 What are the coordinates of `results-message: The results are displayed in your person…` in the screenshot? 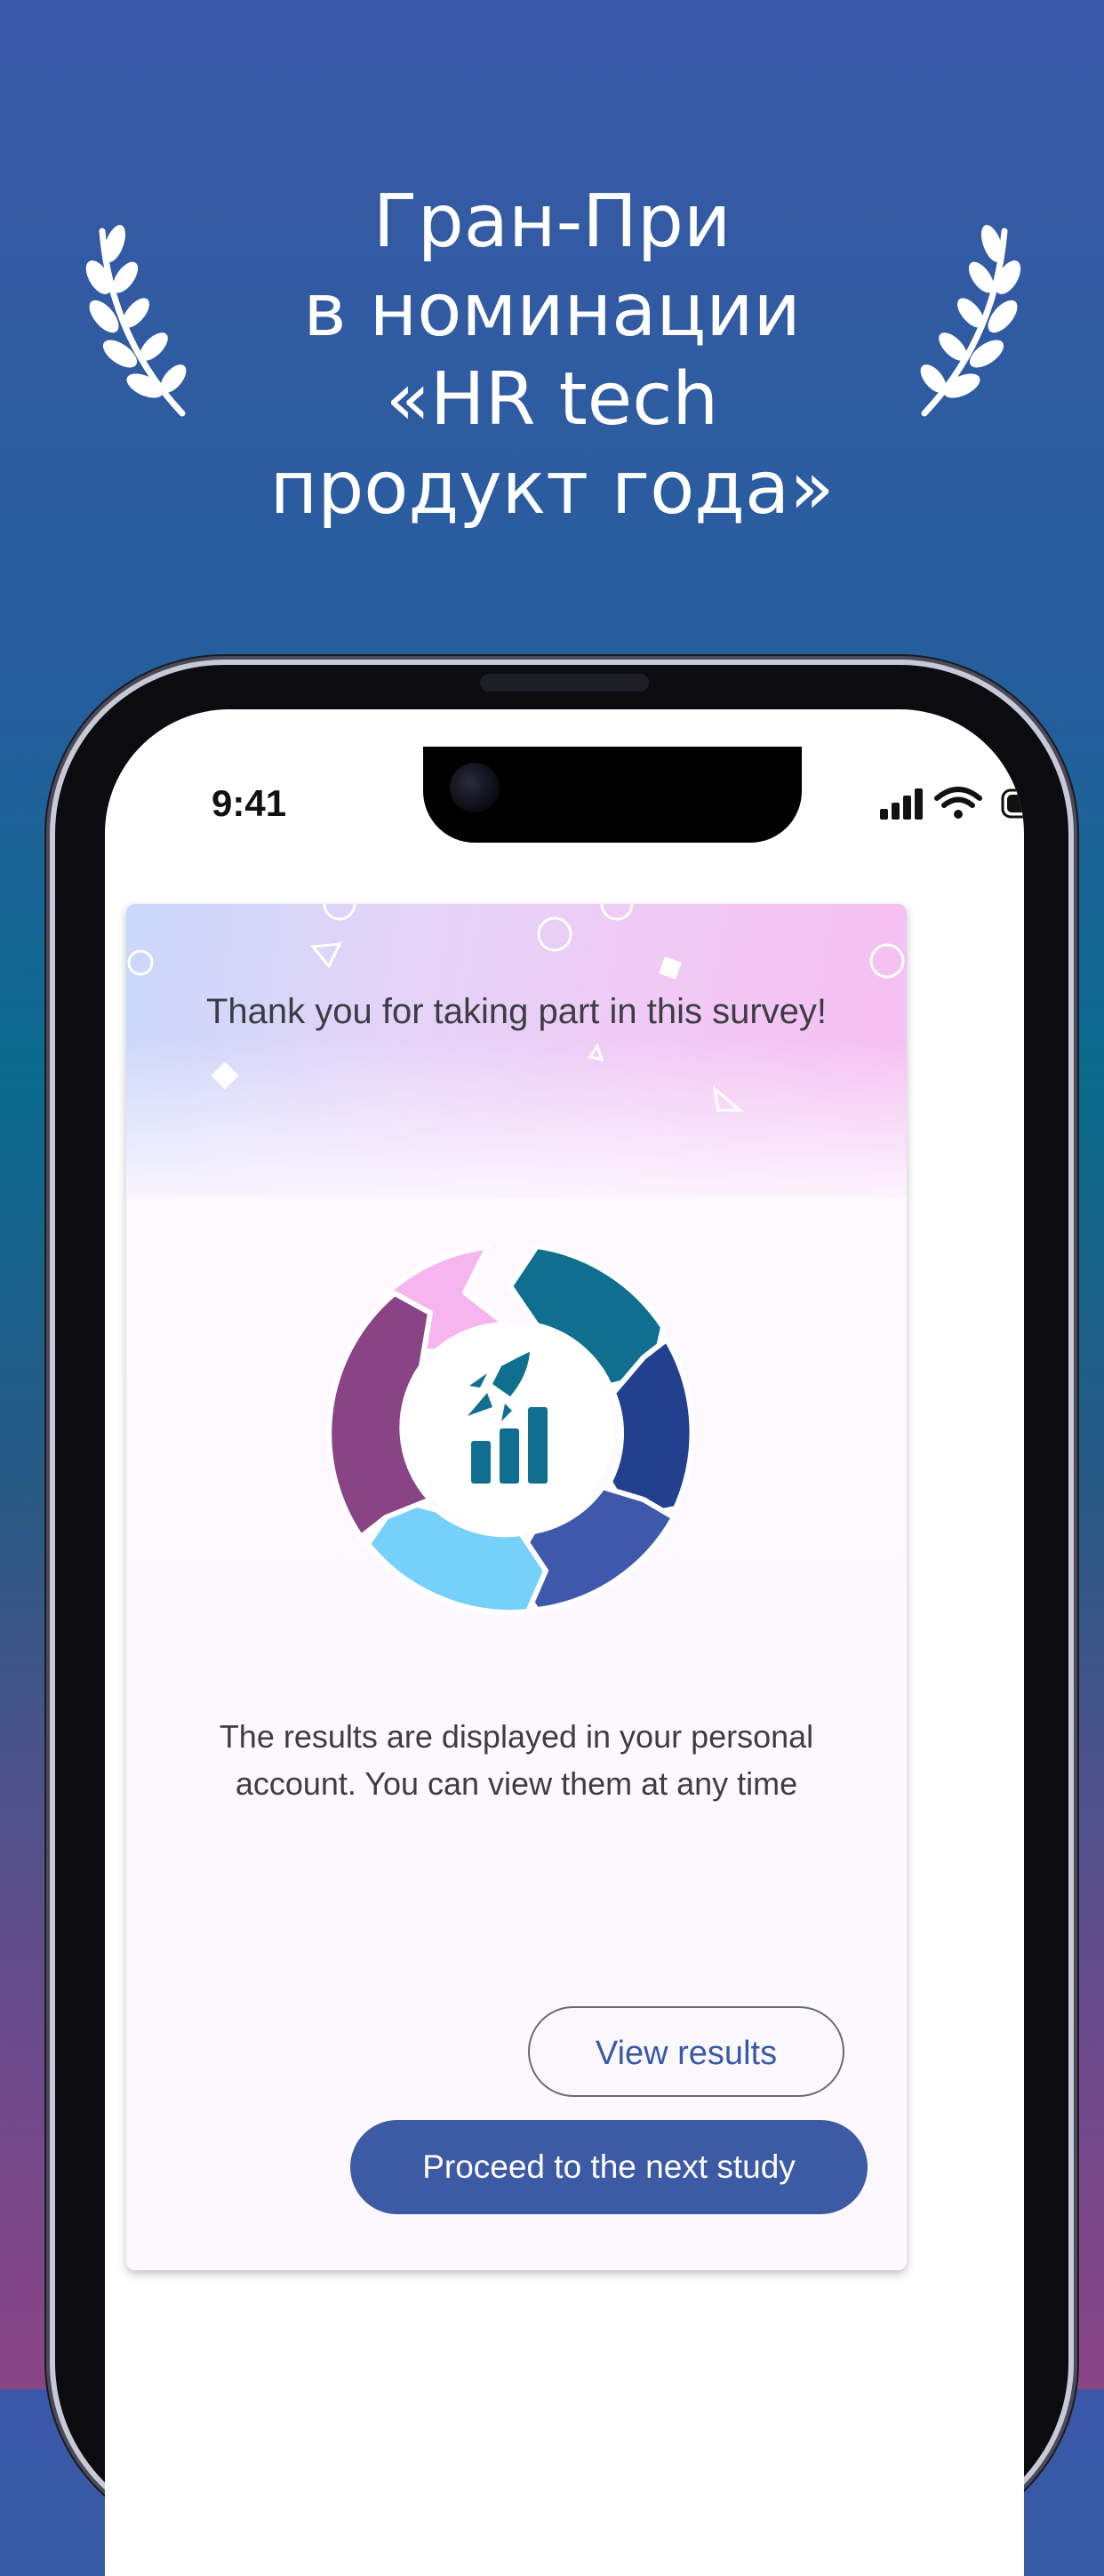 It's located at (516, 1760).